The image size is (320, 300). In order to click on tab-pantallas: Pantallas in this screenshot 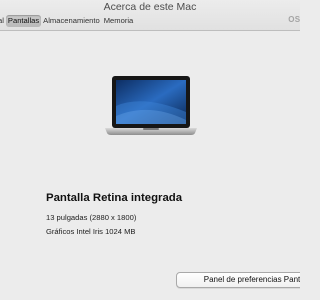, I will do `click(23, 21)`.